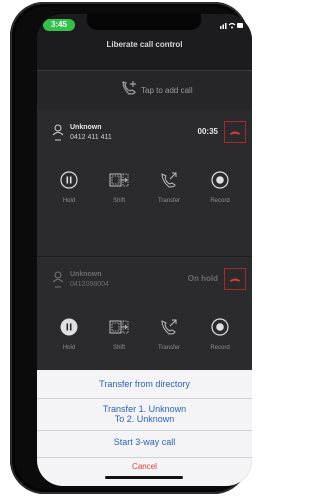 This screenshot has width=320, height=496. I want to click on hold-button: Hold, so click(69, 187).